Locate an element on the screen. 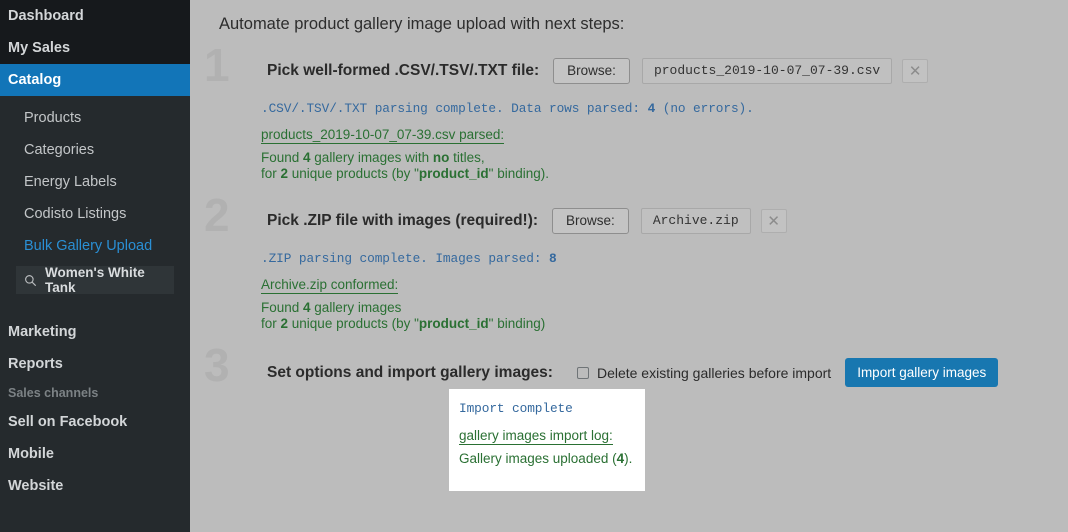 This screenshot has width=1068, height=532. sidebar-item-label: Bulk Gallery Upload is located at coordinates (88, 246).